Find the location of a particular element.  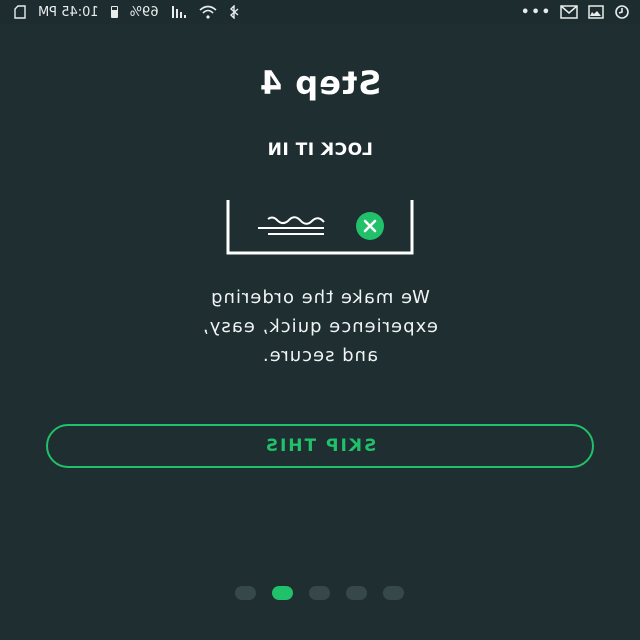

more-dots-icon: ••• is located at coordinates (534, 12).